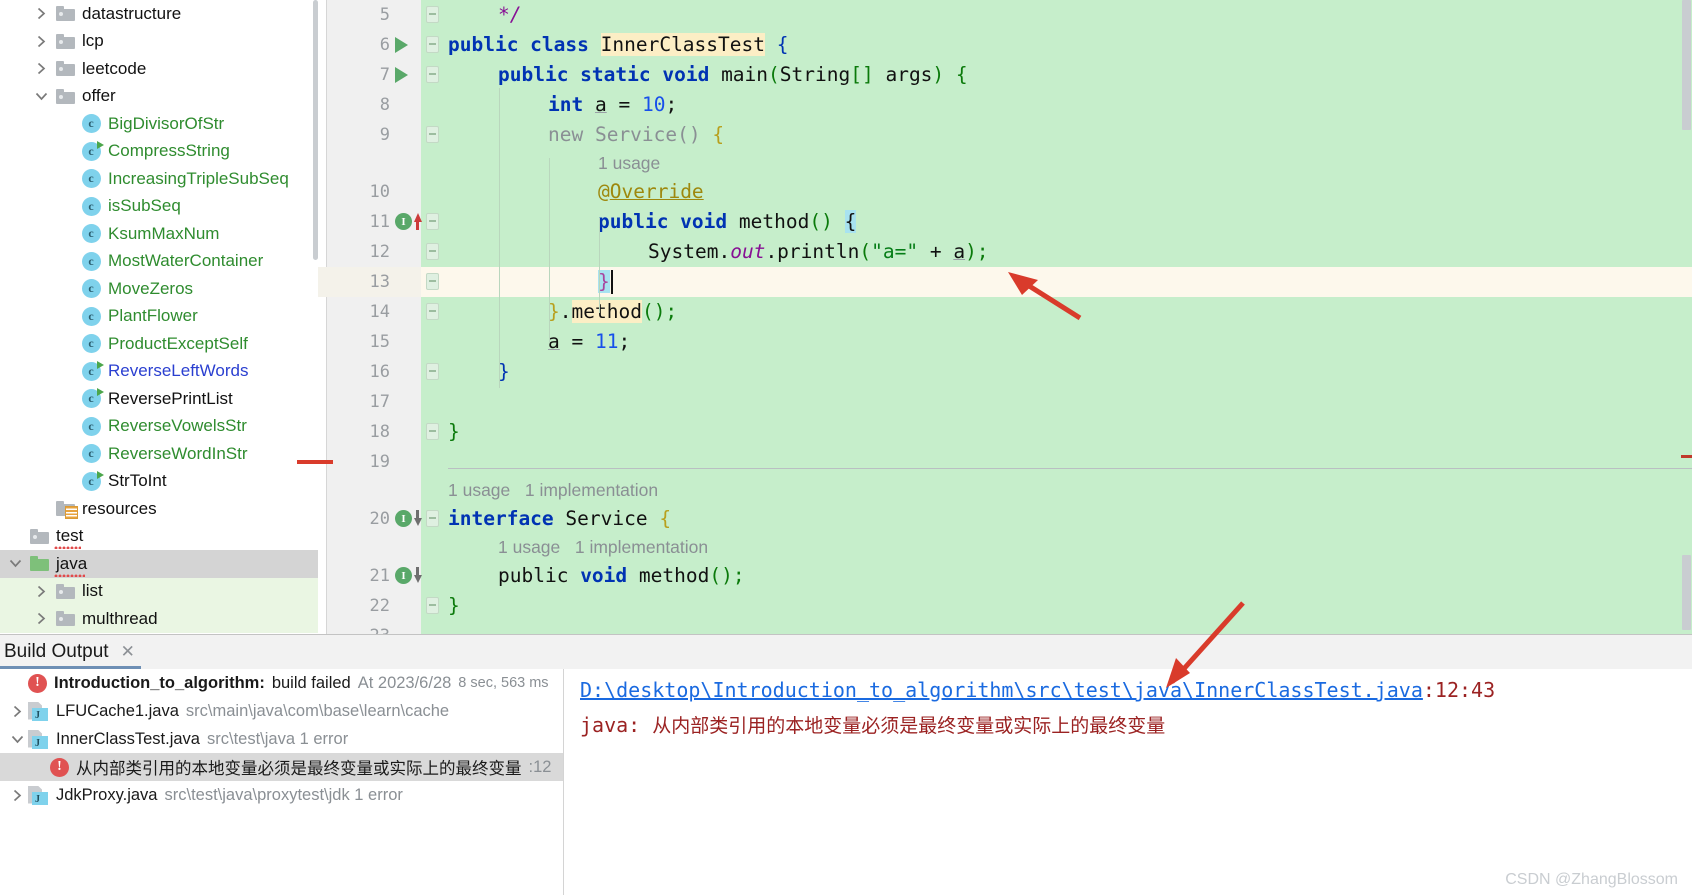  Describe the element at coordinates (159, 234) in the screenshot. I see `tree-item-ksummaxnum: c KsumMaxNum` at that location.